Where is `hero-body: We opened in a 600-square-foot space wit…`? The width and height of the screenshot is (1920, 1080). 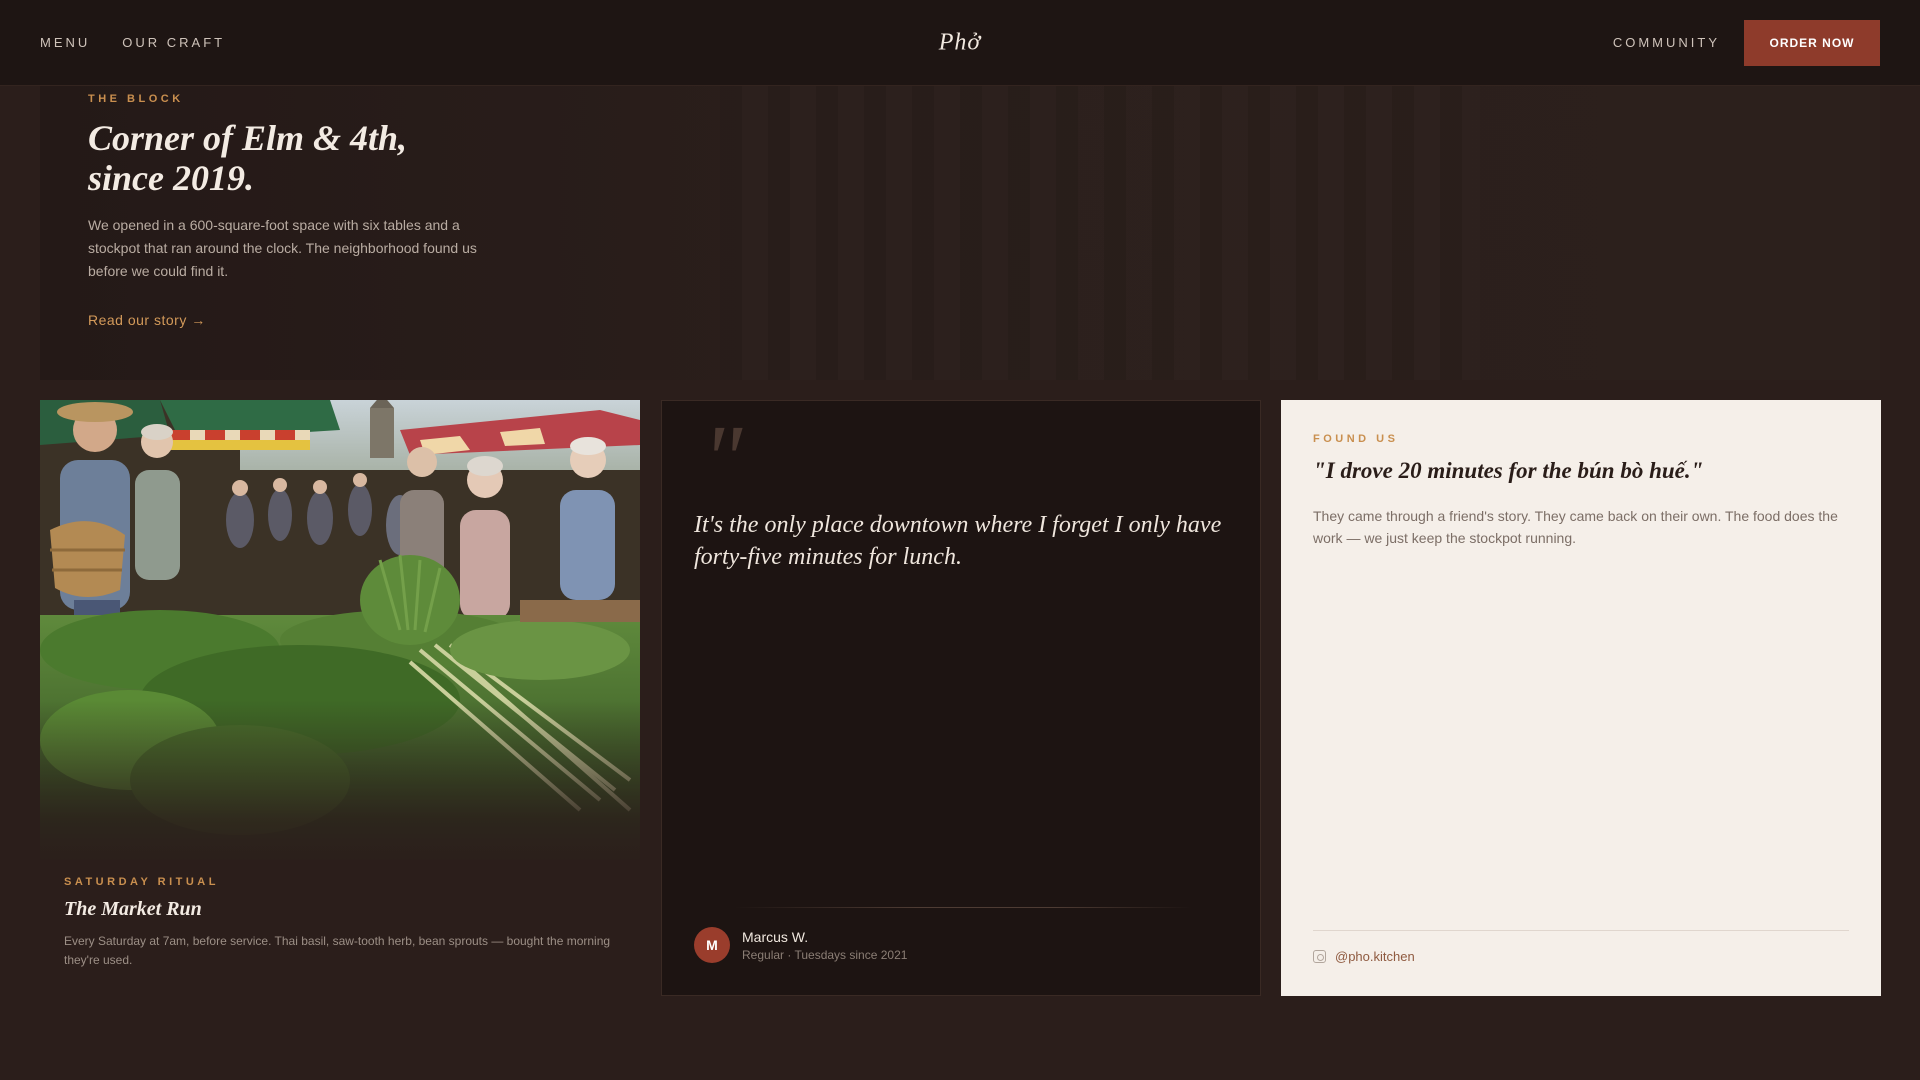 hero-body: We opened in a 600-square-foot space wit… is located at coordinates (282, 248).